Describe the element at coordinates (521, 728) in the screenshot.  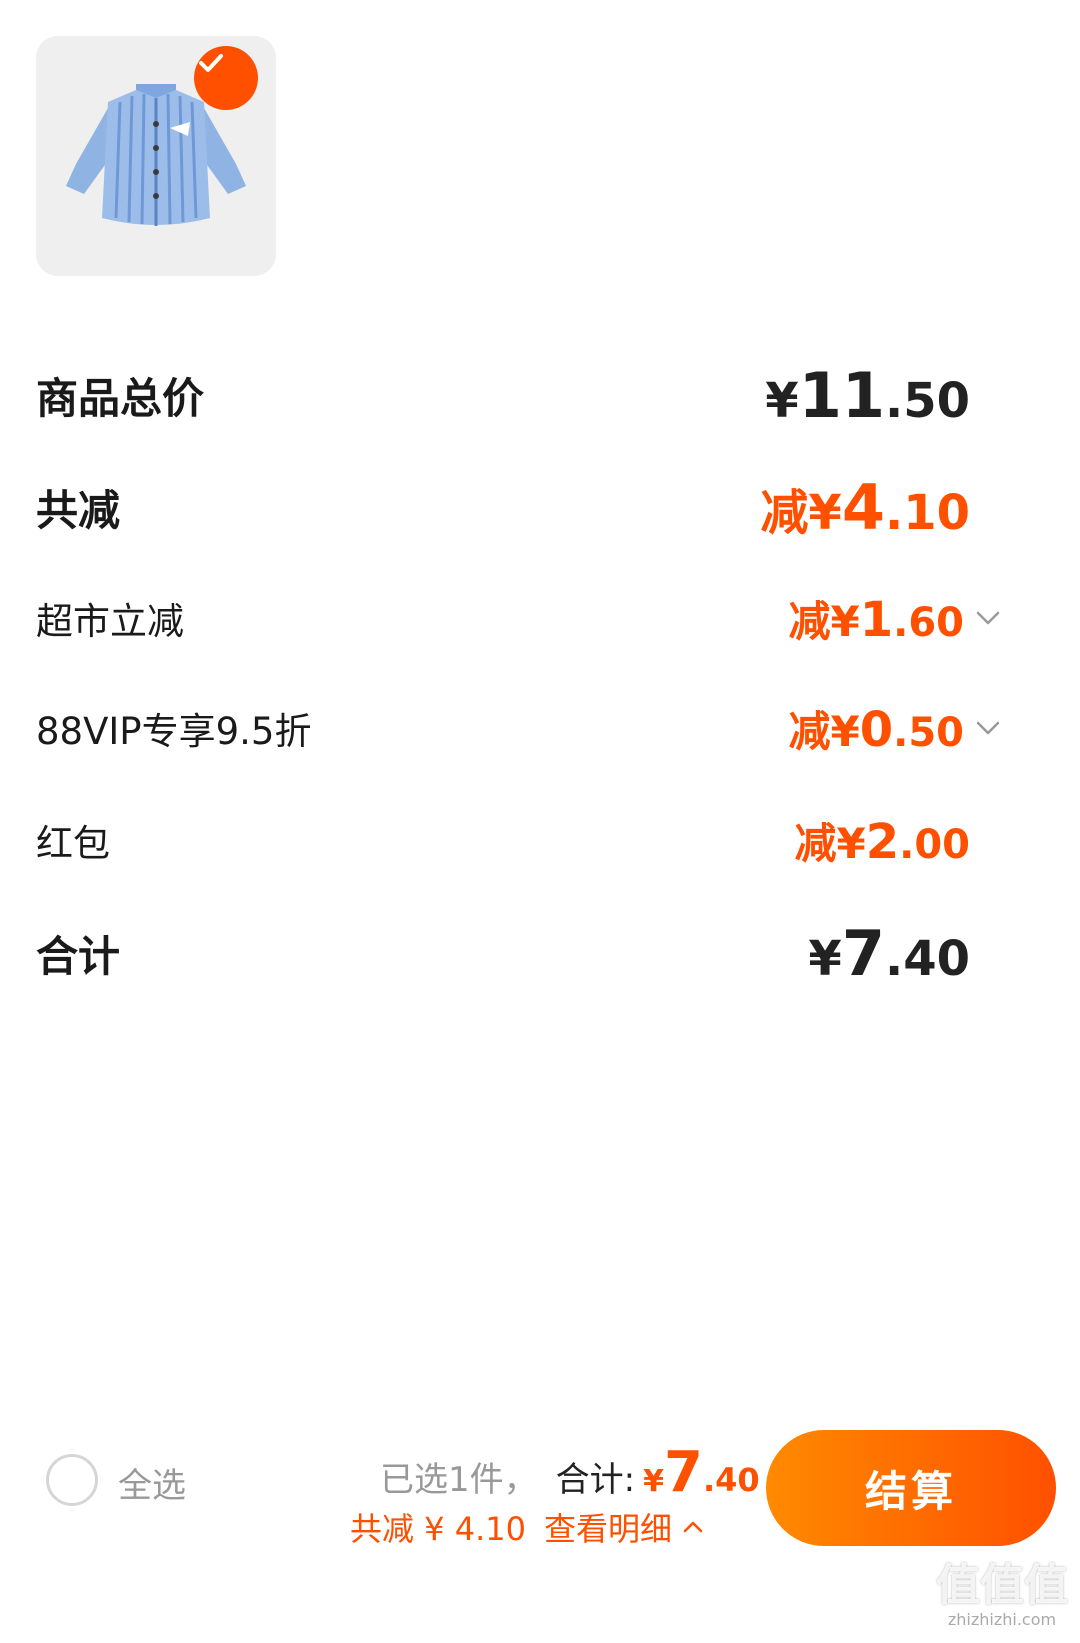
I see `row-vip-discount: 88VIP专享9.5折 减 ¥ 0 .50` at that location.